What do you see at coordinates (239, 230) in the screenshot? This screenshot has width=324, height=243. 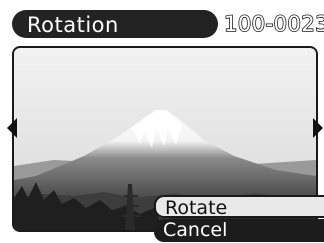 I see `menu-item-cancel: Cancel` at bounding box center [239, 230].